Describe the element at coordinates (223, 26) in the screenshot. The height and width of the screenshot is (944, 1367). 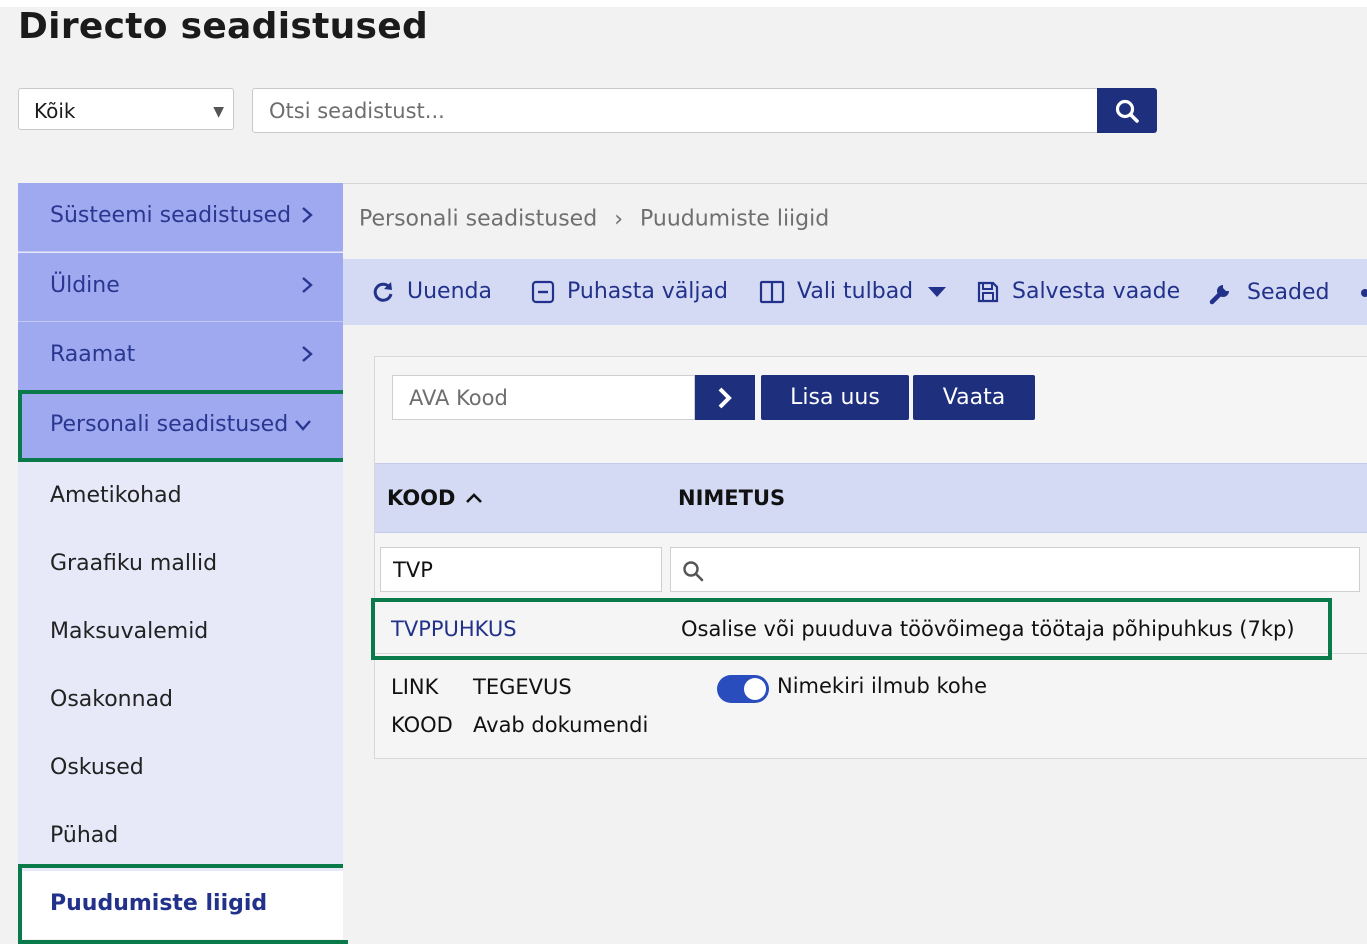
I see `page-title: Directo seadistused` at that location.